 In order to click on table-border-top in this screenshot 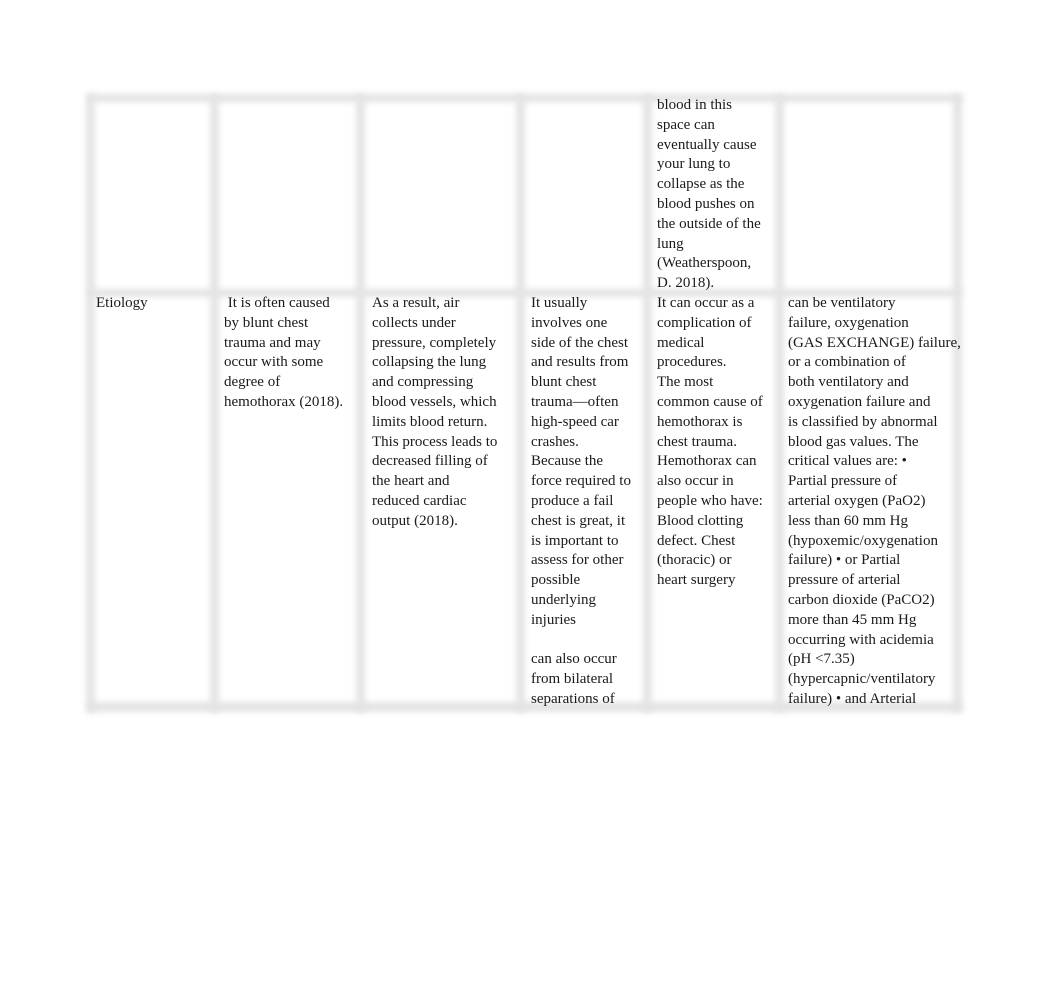, I will do `click(525, 98)`.